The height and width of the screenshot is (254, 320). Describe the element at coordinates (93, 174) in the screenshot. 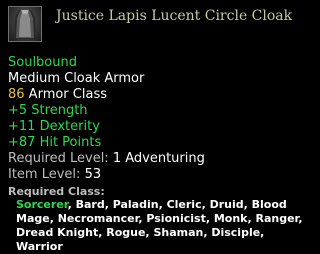

I see `item-level-value: 53` at that location.